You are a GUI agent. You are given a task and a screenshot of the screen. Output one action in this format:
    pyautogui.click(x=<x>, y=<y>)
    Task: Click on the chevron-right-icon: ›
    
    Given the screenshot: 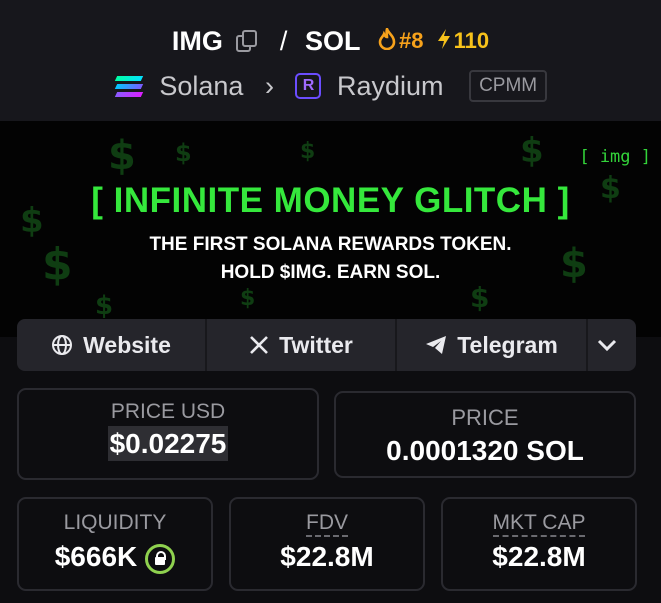 What is the action you would take?
    pyautogui.click(x=269, y=85)
    